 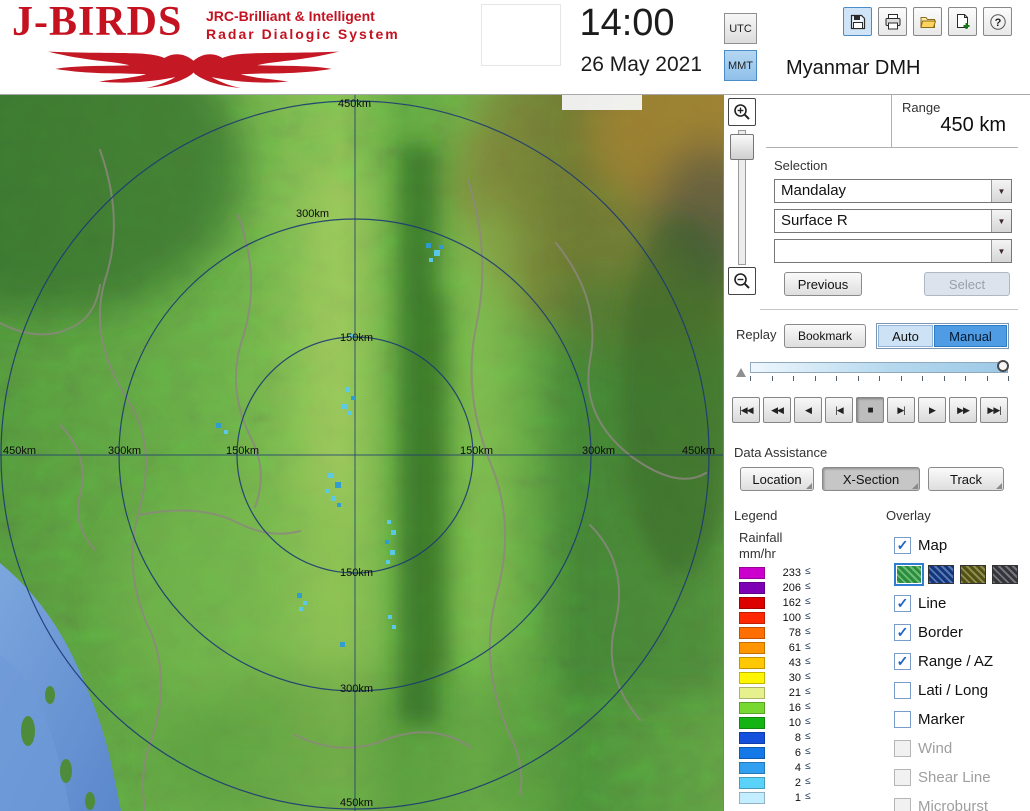 I want to click on auto-button: Auto, so click(x=905, y=336).